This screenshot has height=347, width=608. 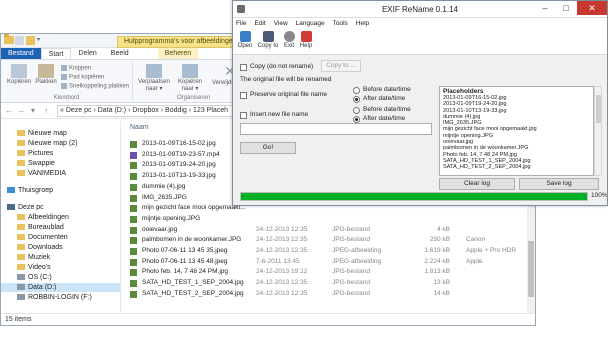 I want to click on nav-item: Bureaublad, so click(x=32, y=227).